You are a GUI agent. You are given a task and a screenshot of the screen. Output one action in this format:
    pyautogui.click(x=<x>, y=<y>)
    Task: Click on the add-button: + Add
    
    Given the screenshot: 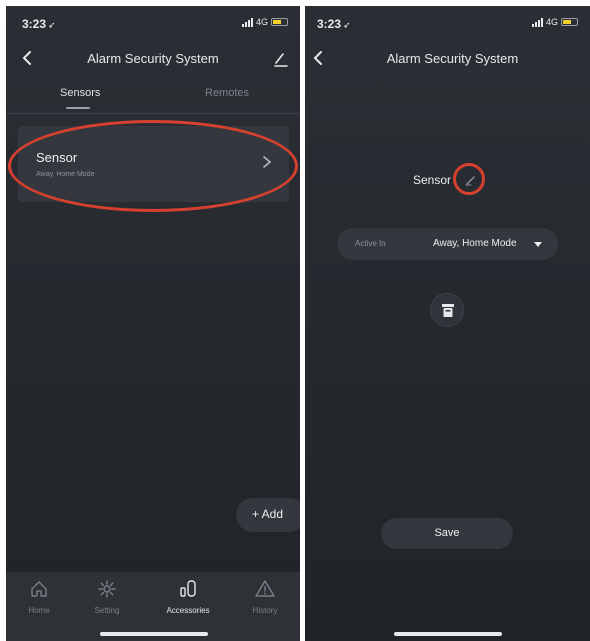 What is the action you would take?
    pyautogui.click(x=268, y=515)
    